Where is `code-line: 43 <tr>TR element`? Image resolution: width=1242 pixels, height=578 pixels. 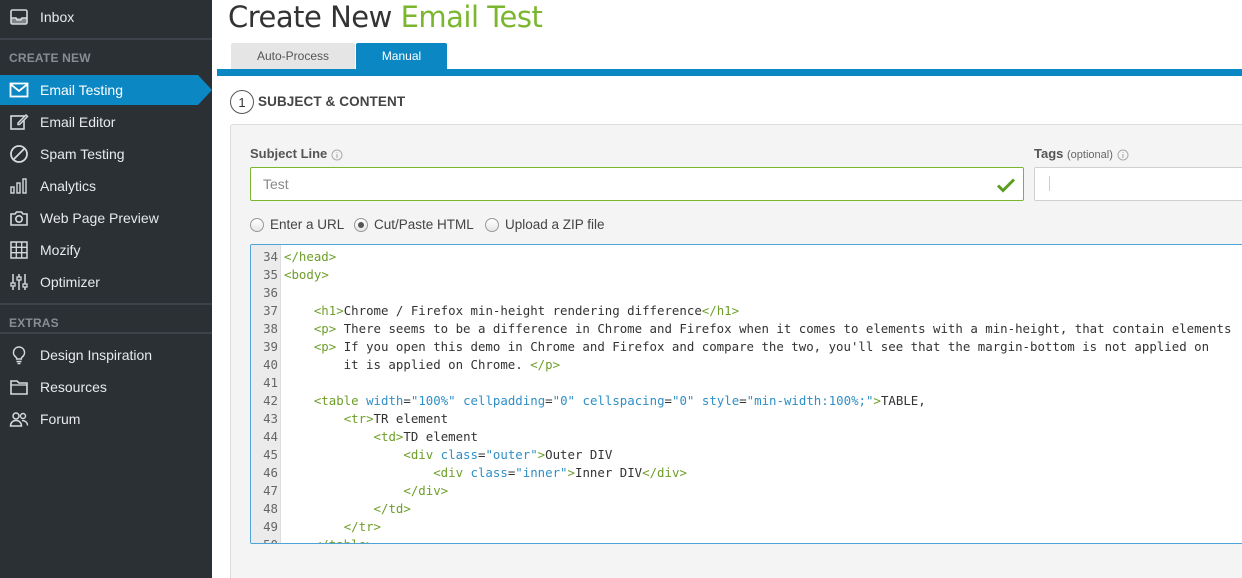
code-line: 43 <tr>TR element is located at coordinates (746, 419).